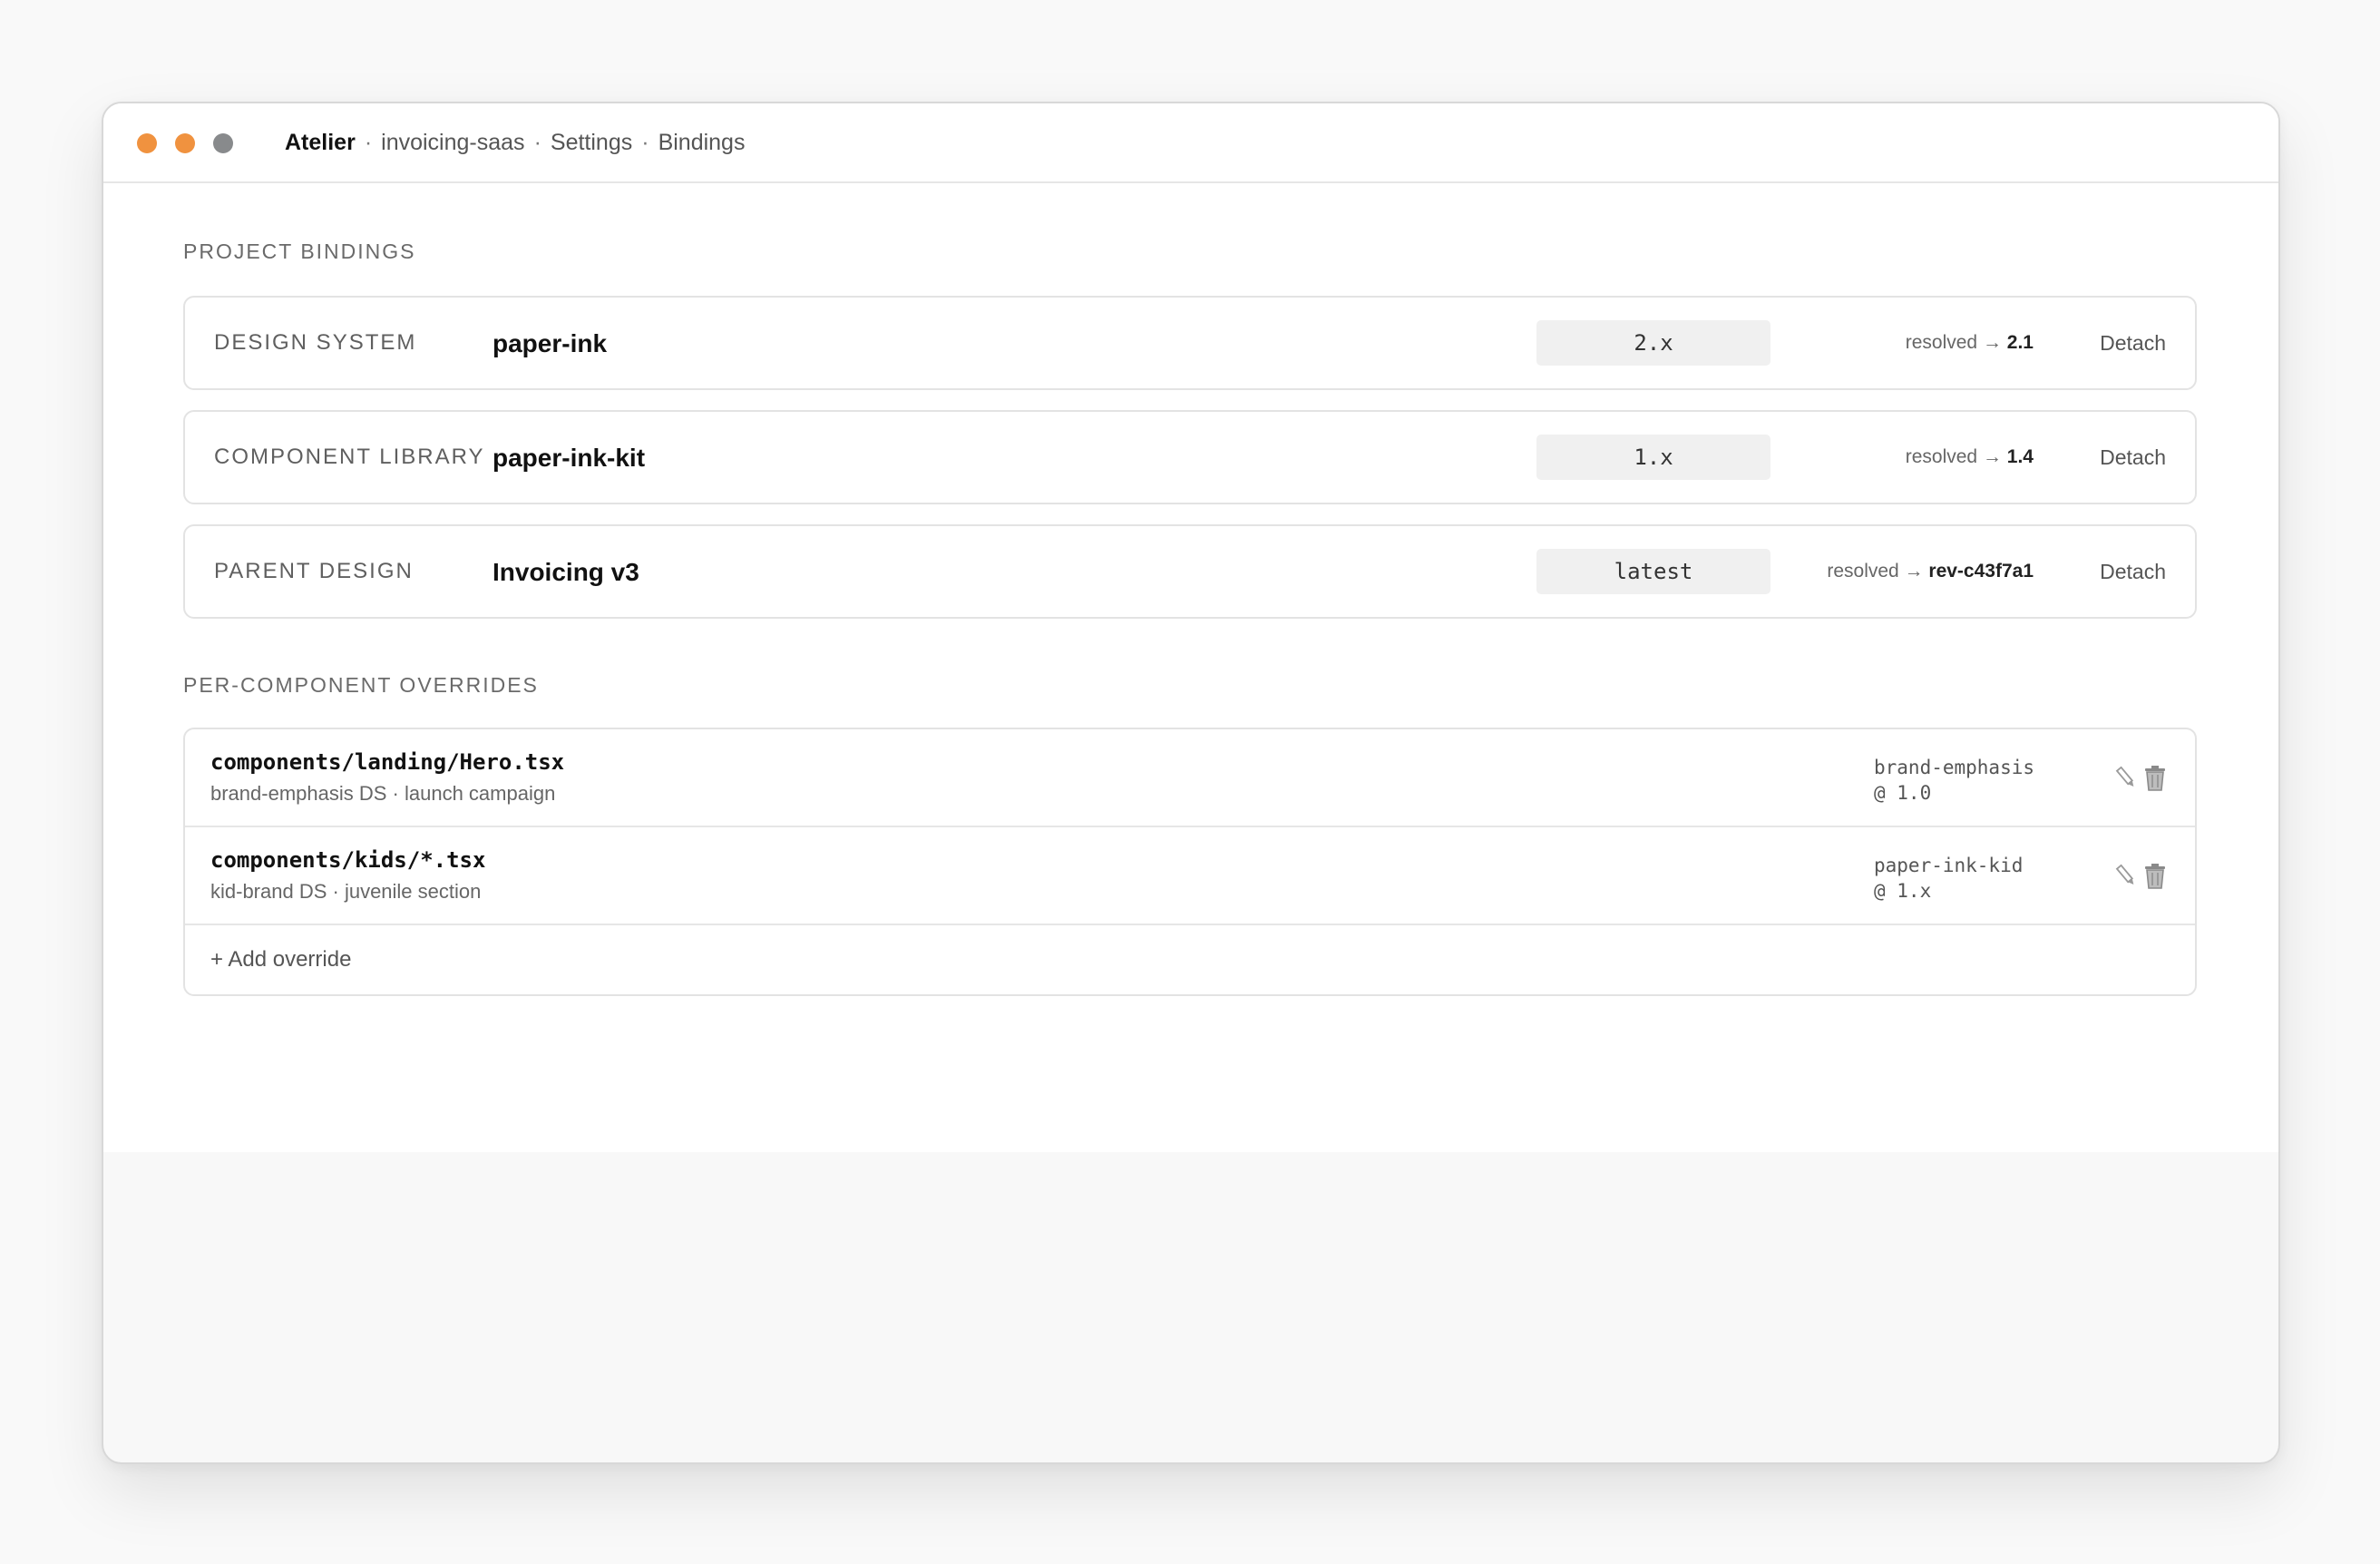 The width and height of the screenshot is (2380, 1564). I want to click on breadcrumb-item-project: invoicing-saas, so click(452, 143).